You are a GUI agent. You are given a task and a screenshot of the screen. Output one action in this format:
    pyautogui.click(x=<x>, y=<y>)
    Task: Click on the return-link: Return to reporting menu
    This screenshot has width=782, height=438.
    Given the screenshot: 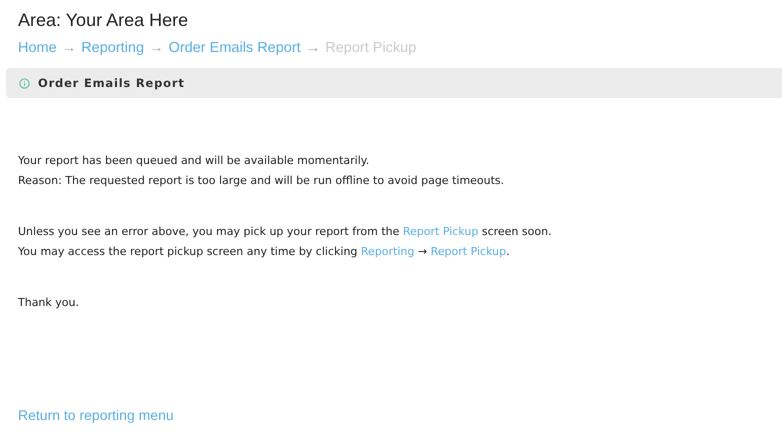 What is the action you would take?
    pyautogui.click(x=96, y=415)
    